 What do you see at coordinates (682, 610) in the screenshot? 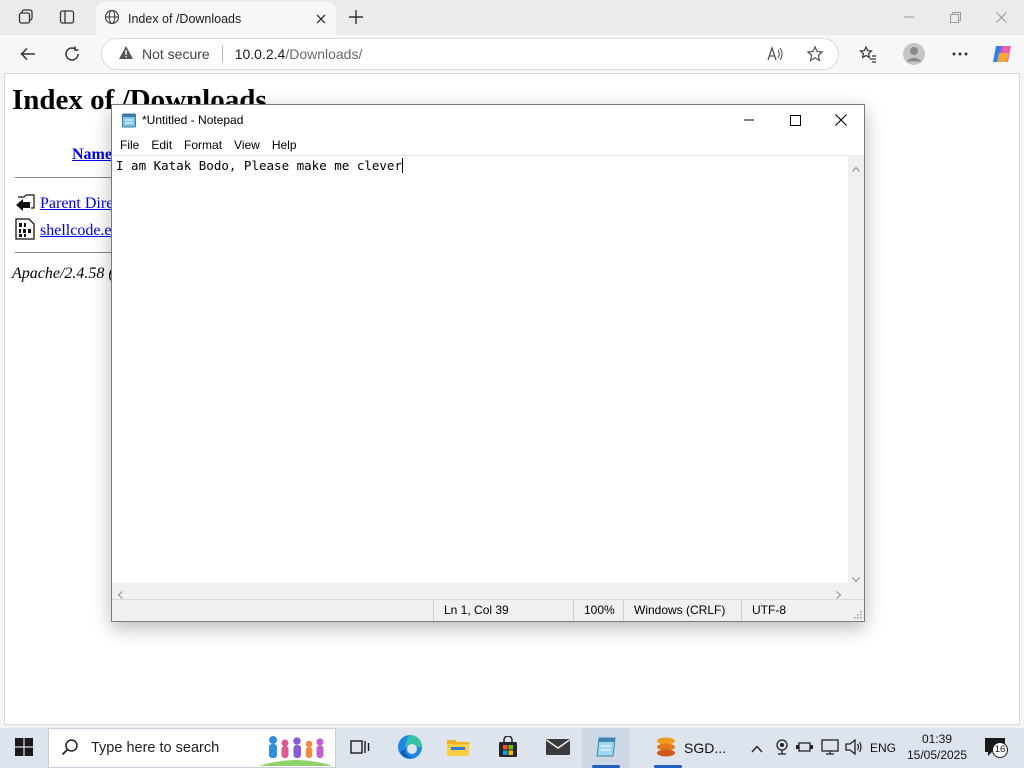
I see `status-line-ending: Windows (CRLF)` at bounding box center [682, 610].